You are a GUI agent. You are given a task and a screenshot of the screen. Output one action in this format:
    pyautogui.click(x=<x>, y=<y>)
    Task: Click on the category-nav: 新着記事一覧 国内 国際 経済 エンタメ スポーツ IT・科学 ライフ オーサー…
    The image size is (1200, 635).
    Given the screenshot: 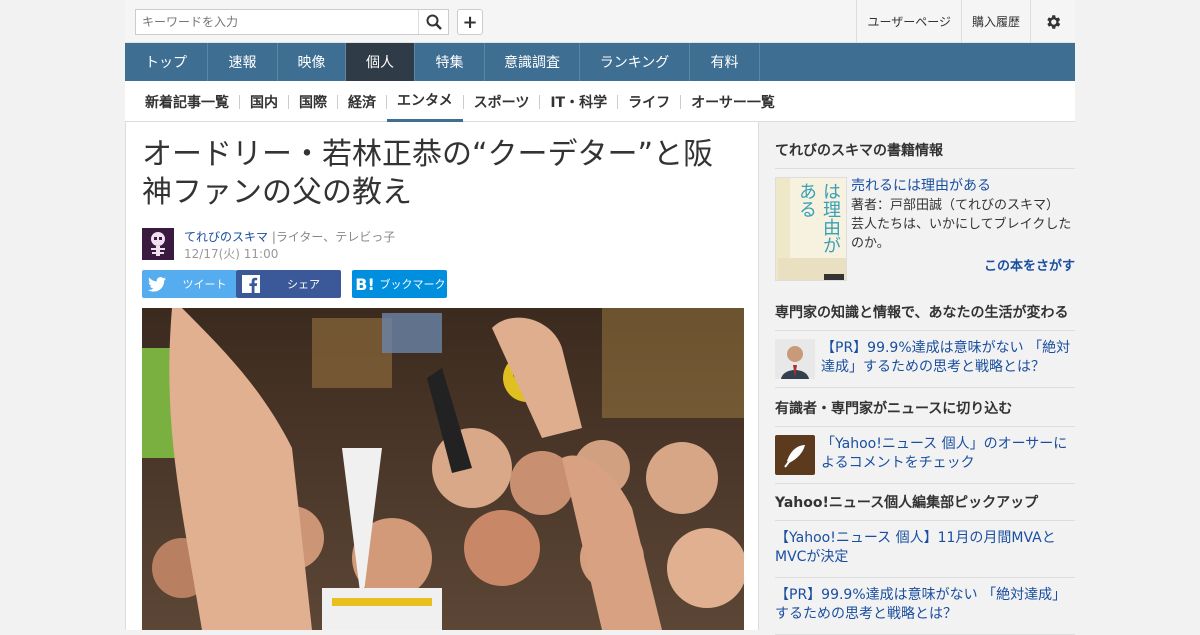 What is the action you would take?
    pyautogui.click(x=600, y=101)
    